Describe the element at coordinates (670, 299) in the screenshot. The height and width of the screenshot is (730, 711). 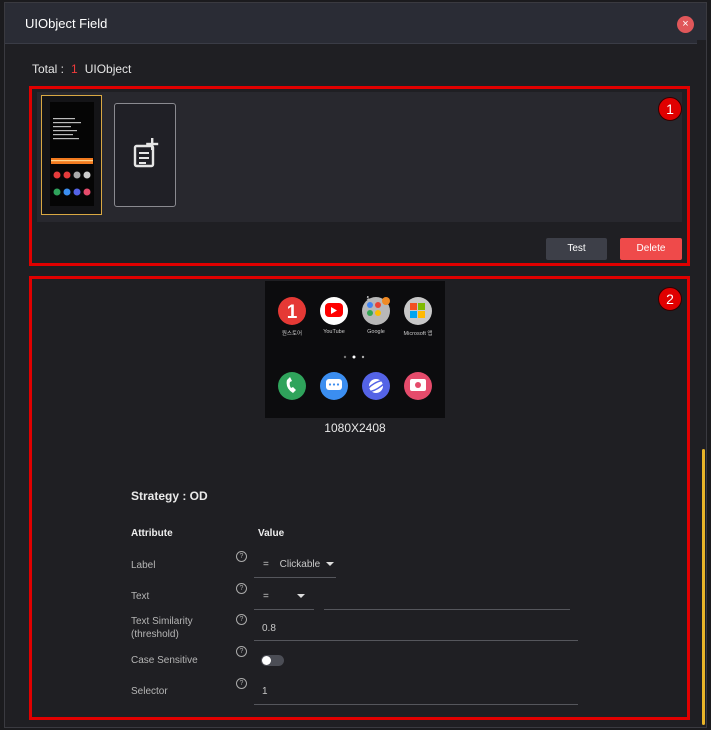
I see `marker-2: 2` at that location.